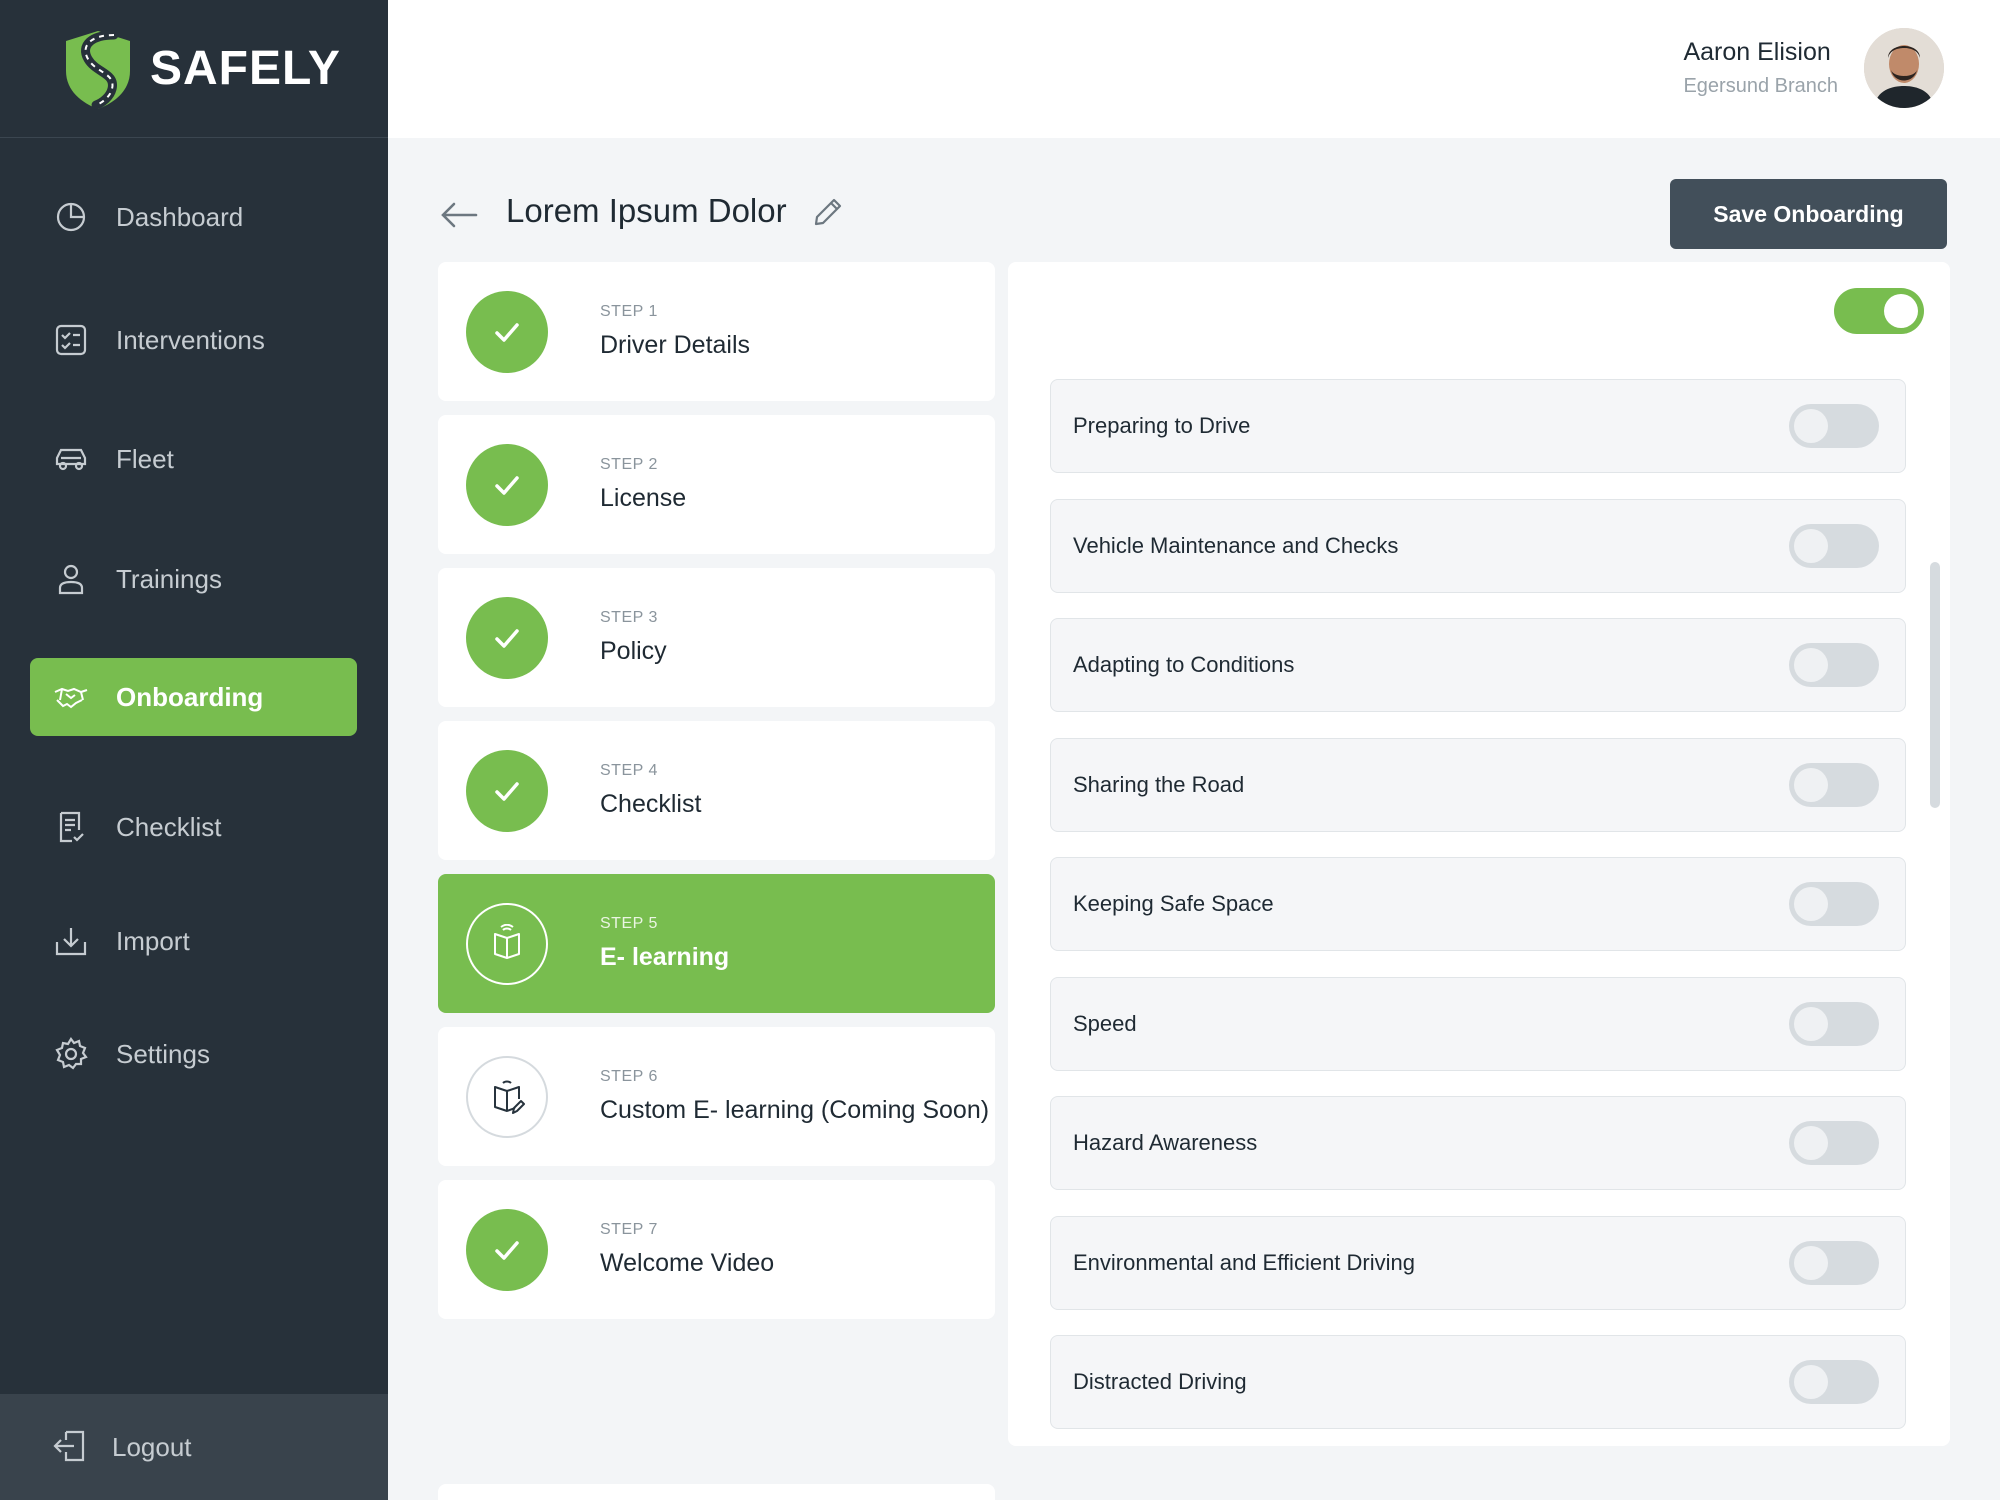 The width and height of the screenshot is (2000, 1500). What do you see at coordinates (71, 941) in the screenshot?
I see `download-icon` at bounding box center [71, 941].